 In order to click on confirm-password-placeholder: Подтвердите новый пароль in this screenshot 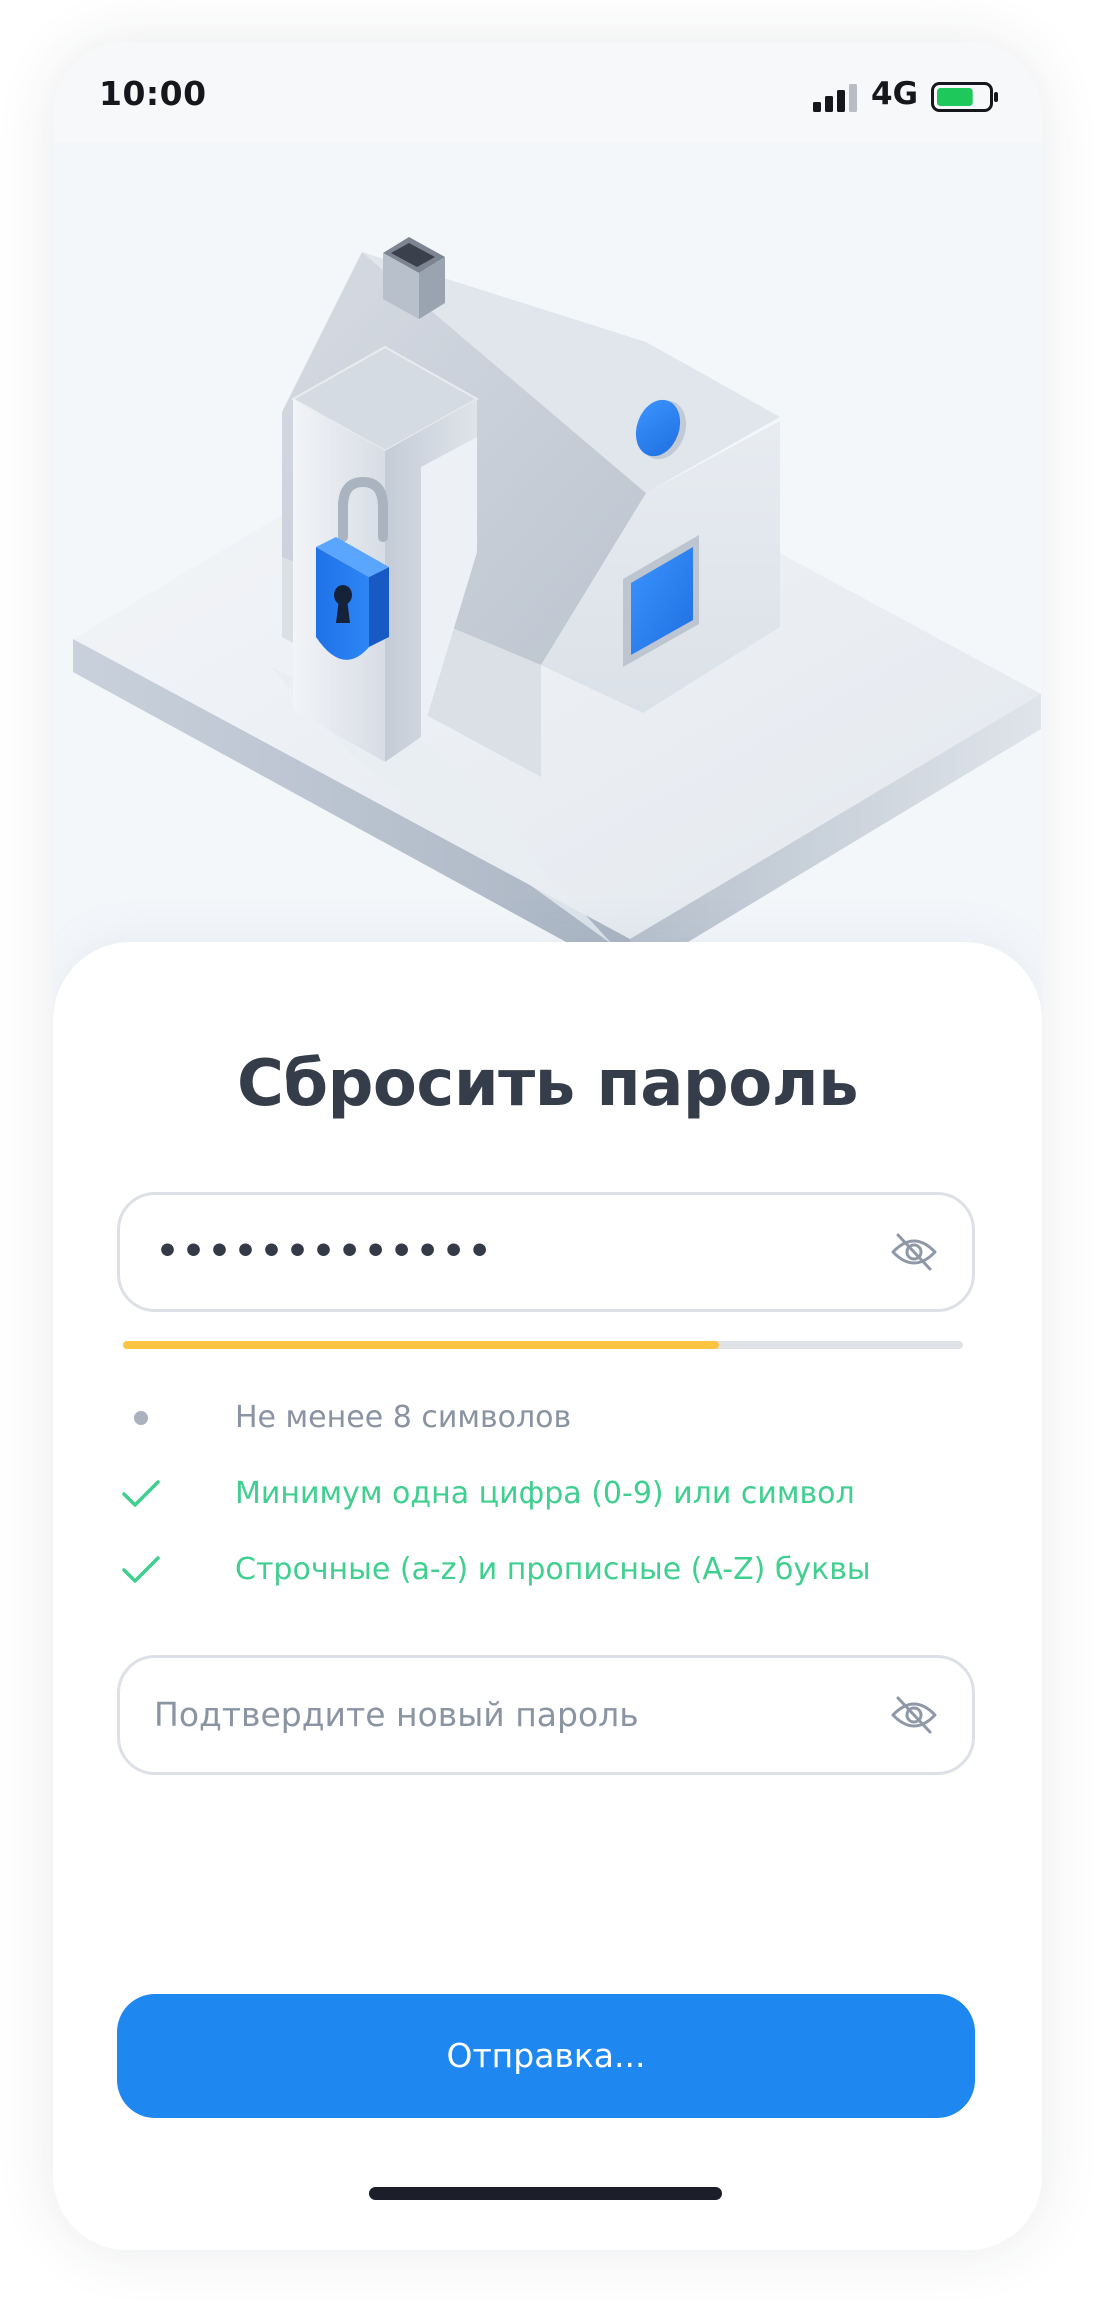, I will do `click(396, 1714)`.